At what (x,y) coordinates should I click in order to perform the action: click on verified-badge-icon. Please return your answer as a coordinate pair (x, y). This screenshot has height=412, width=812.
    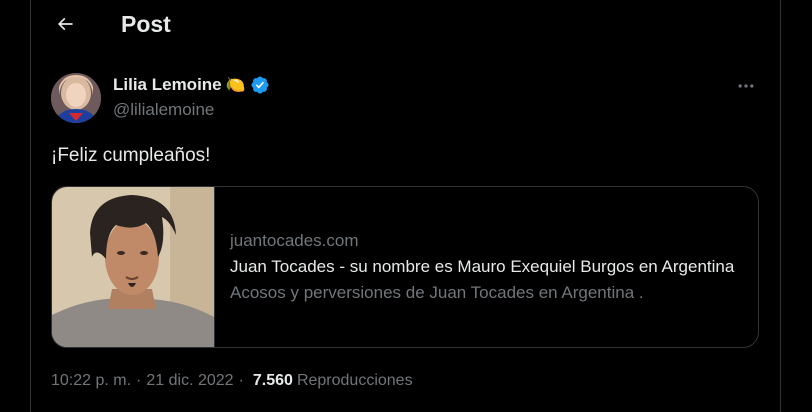
    Looking at the image, I should click on (260, 85).